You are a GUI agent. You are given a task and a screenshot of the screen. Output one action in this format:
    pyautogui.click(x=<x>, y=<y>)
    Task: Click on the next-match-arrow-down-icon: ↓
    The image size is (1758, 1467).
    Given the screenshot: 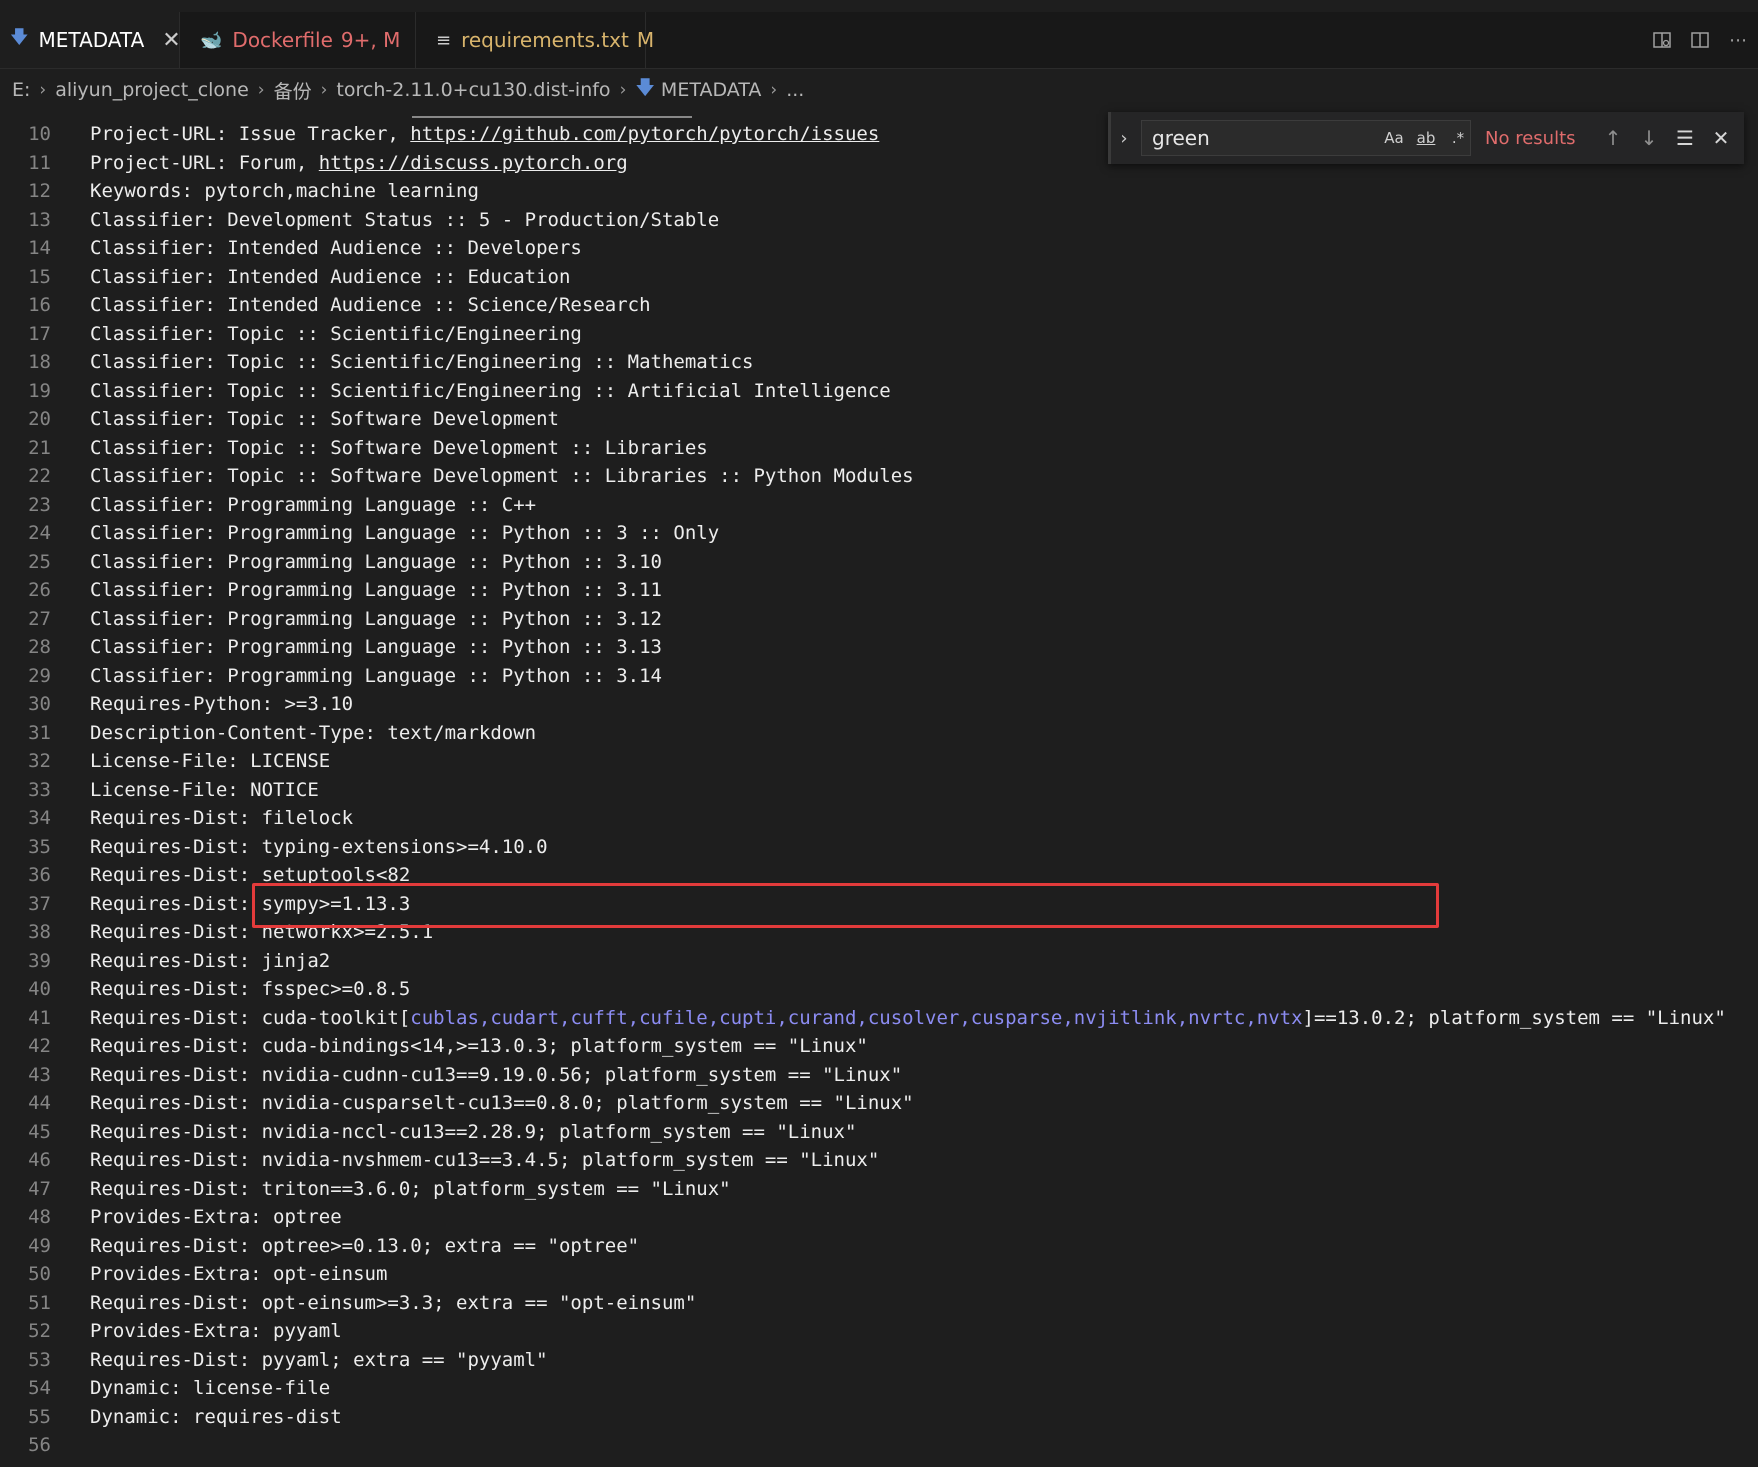 What is the action you would take?
    pyautogui.click(x=1649, y=138)
    